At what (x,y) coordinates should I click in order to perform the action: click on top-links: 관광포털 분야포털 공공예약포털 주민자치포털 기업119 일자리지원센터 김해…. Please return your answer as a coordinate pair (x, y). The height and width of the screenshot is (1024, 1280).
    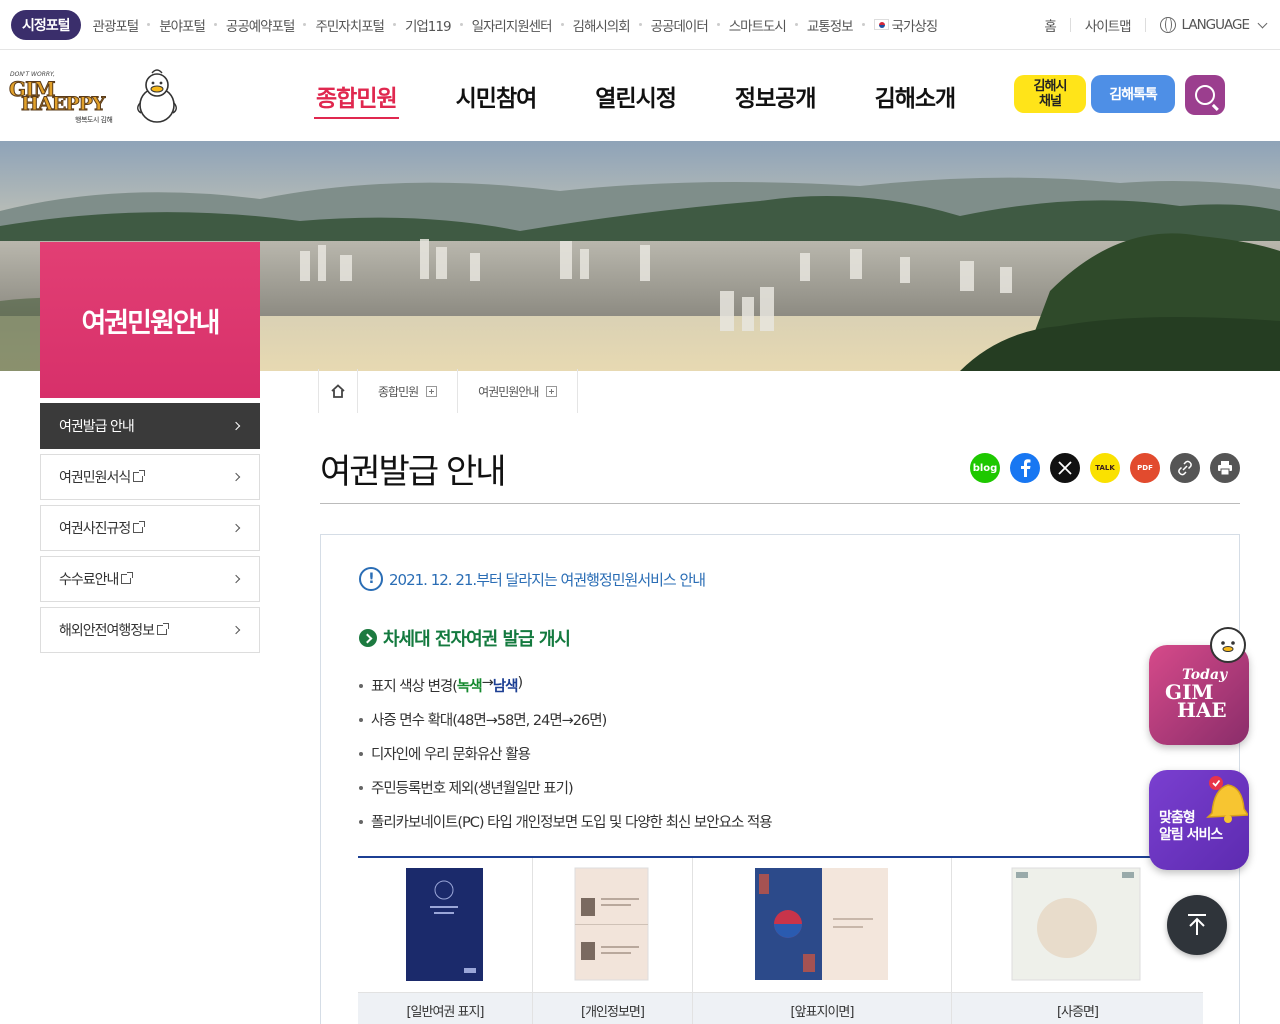
    Looking at the image, I should click on (516, 25).